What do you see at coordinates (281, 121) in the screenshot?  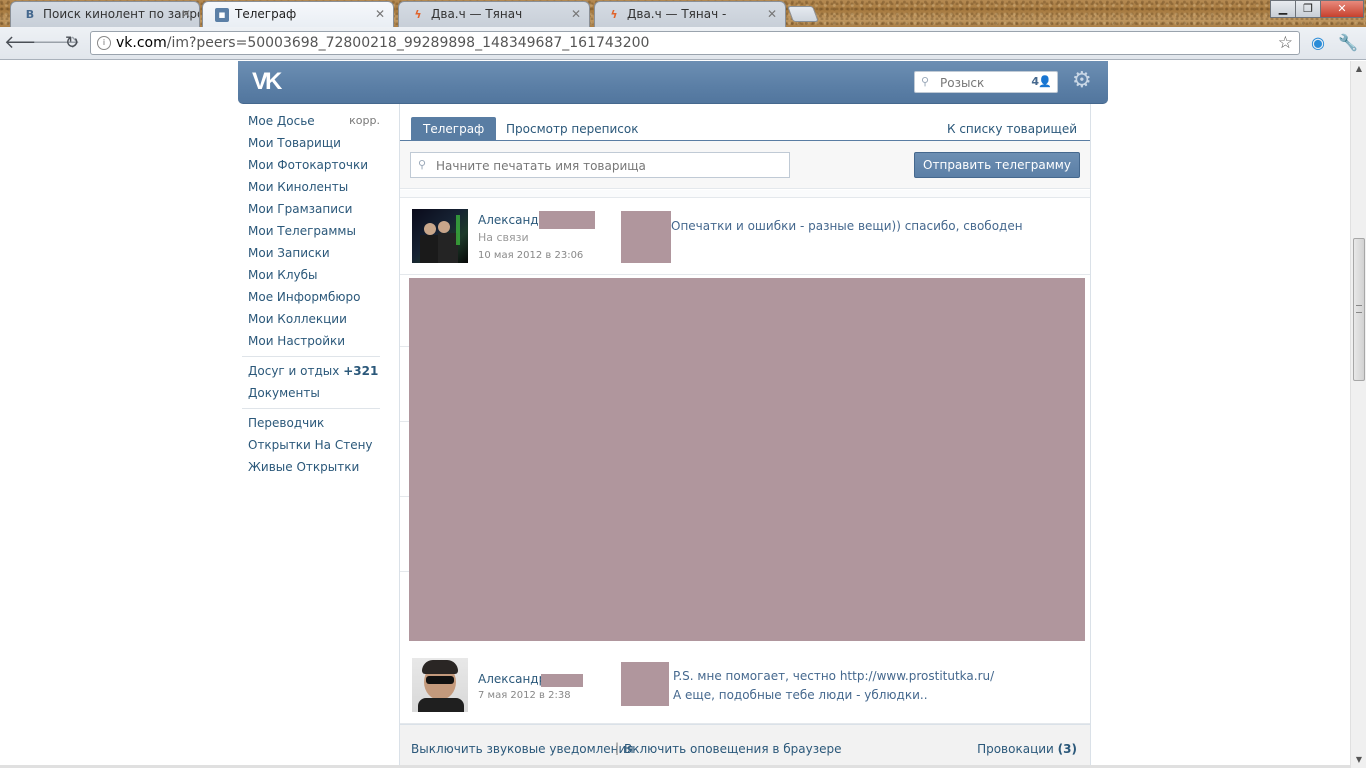 I see `sidebar-item-label: Мое Досье` at bounding box center [281, 121].